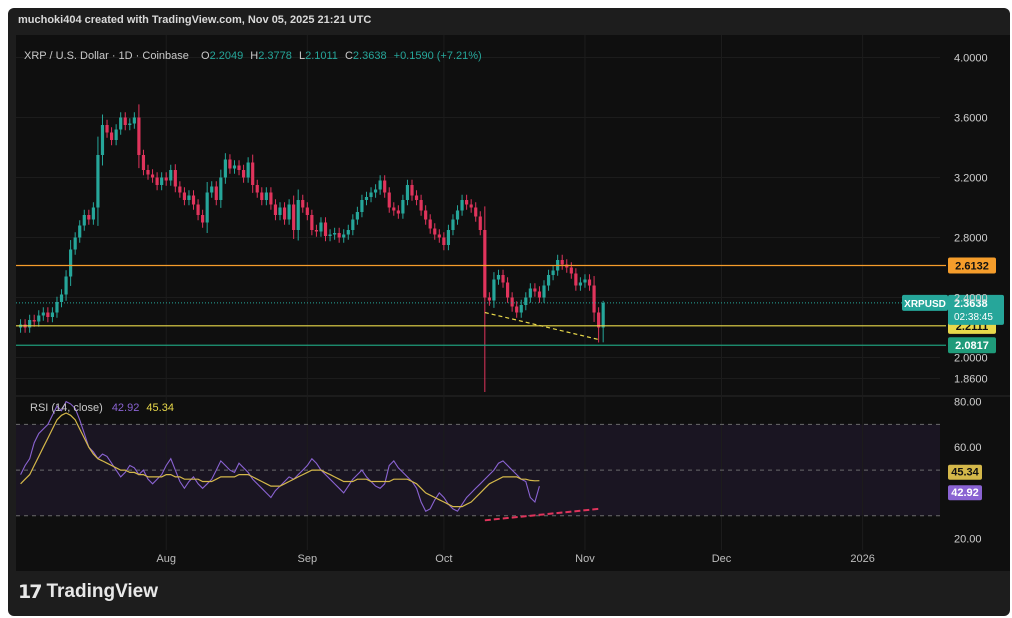 The width and height of the screenshot is (1012, 618). What do you see at coordinates (160, 408) in the screenshot?
I see `rsi-ma-legend-value: 45.34` at bounding box center [160, 408].